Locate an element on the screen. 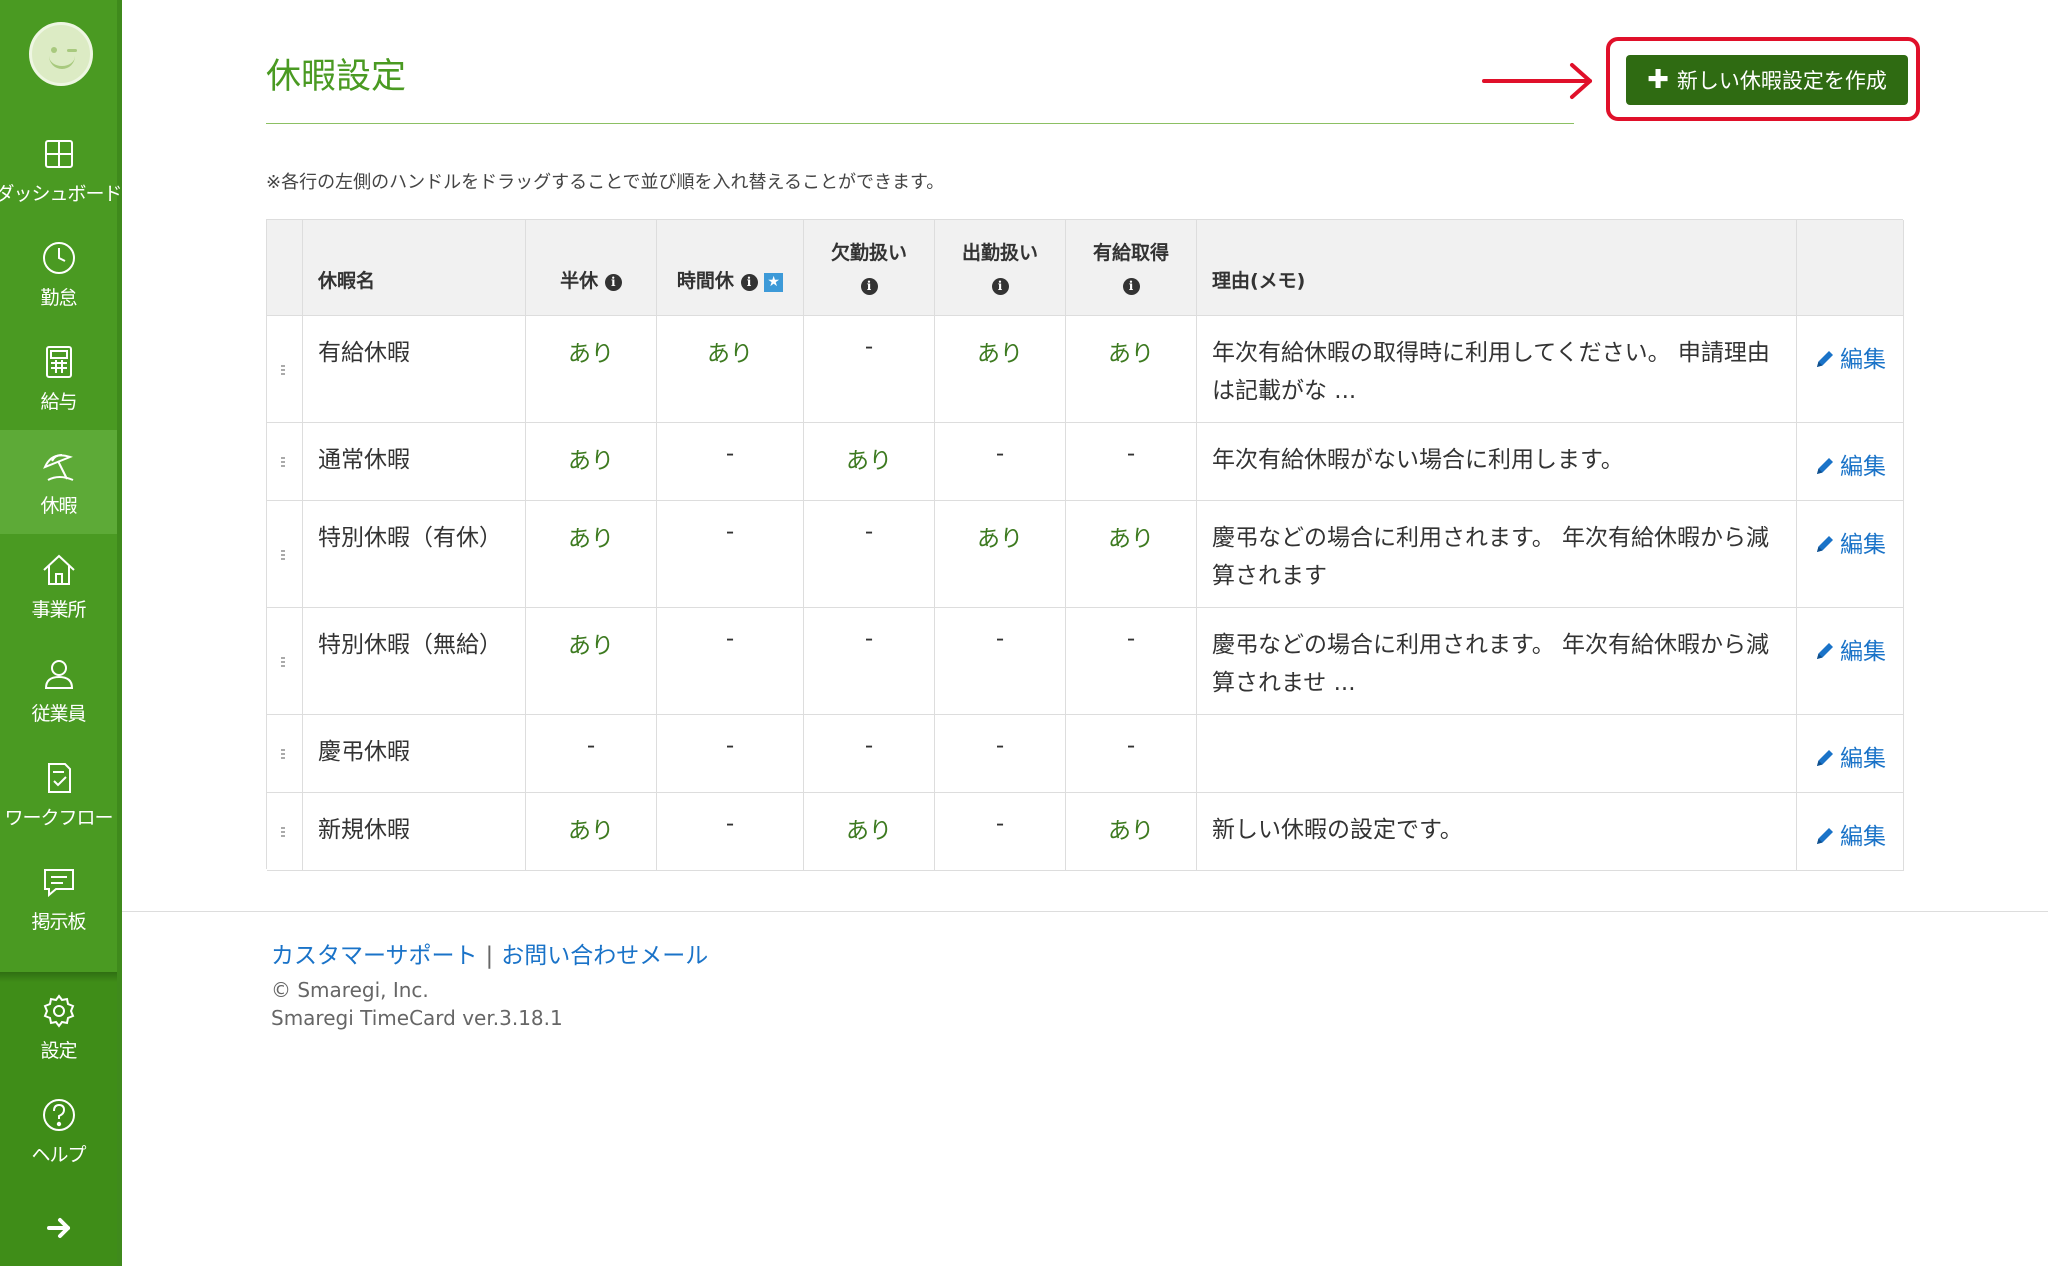  header-paid-label-end: 得 is located at coordinates (1160, 253).